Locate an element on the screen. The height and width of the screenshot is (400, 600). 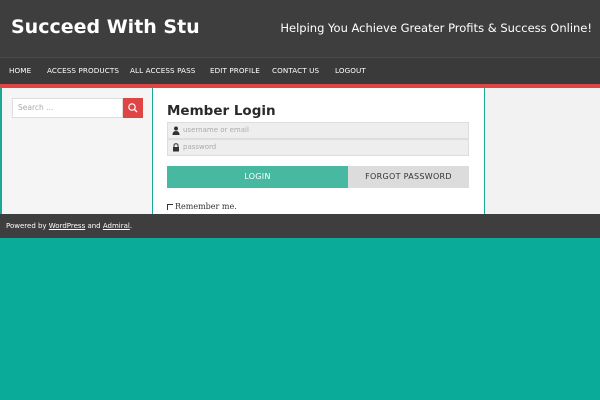
footer-credits: Powered by WordPress and Admiral. is located at coordinates (69, 226).